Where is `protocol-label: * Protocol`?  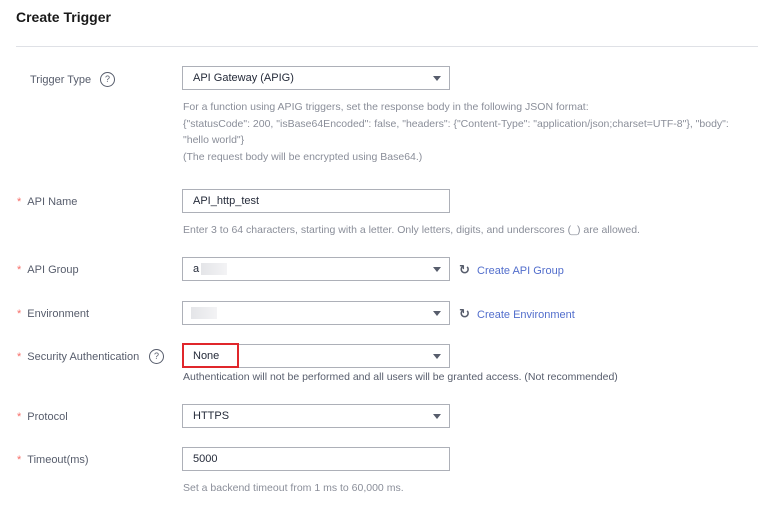
protocol-label: * Protocol is located at coordinates (42, 417).